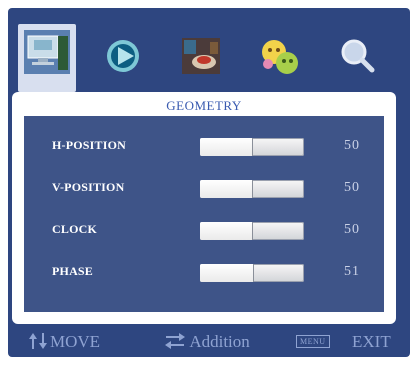 The width and height of the screenshot is (418, 365). I want to click on setting-clock: CLOCK 50, so click(204, 231).